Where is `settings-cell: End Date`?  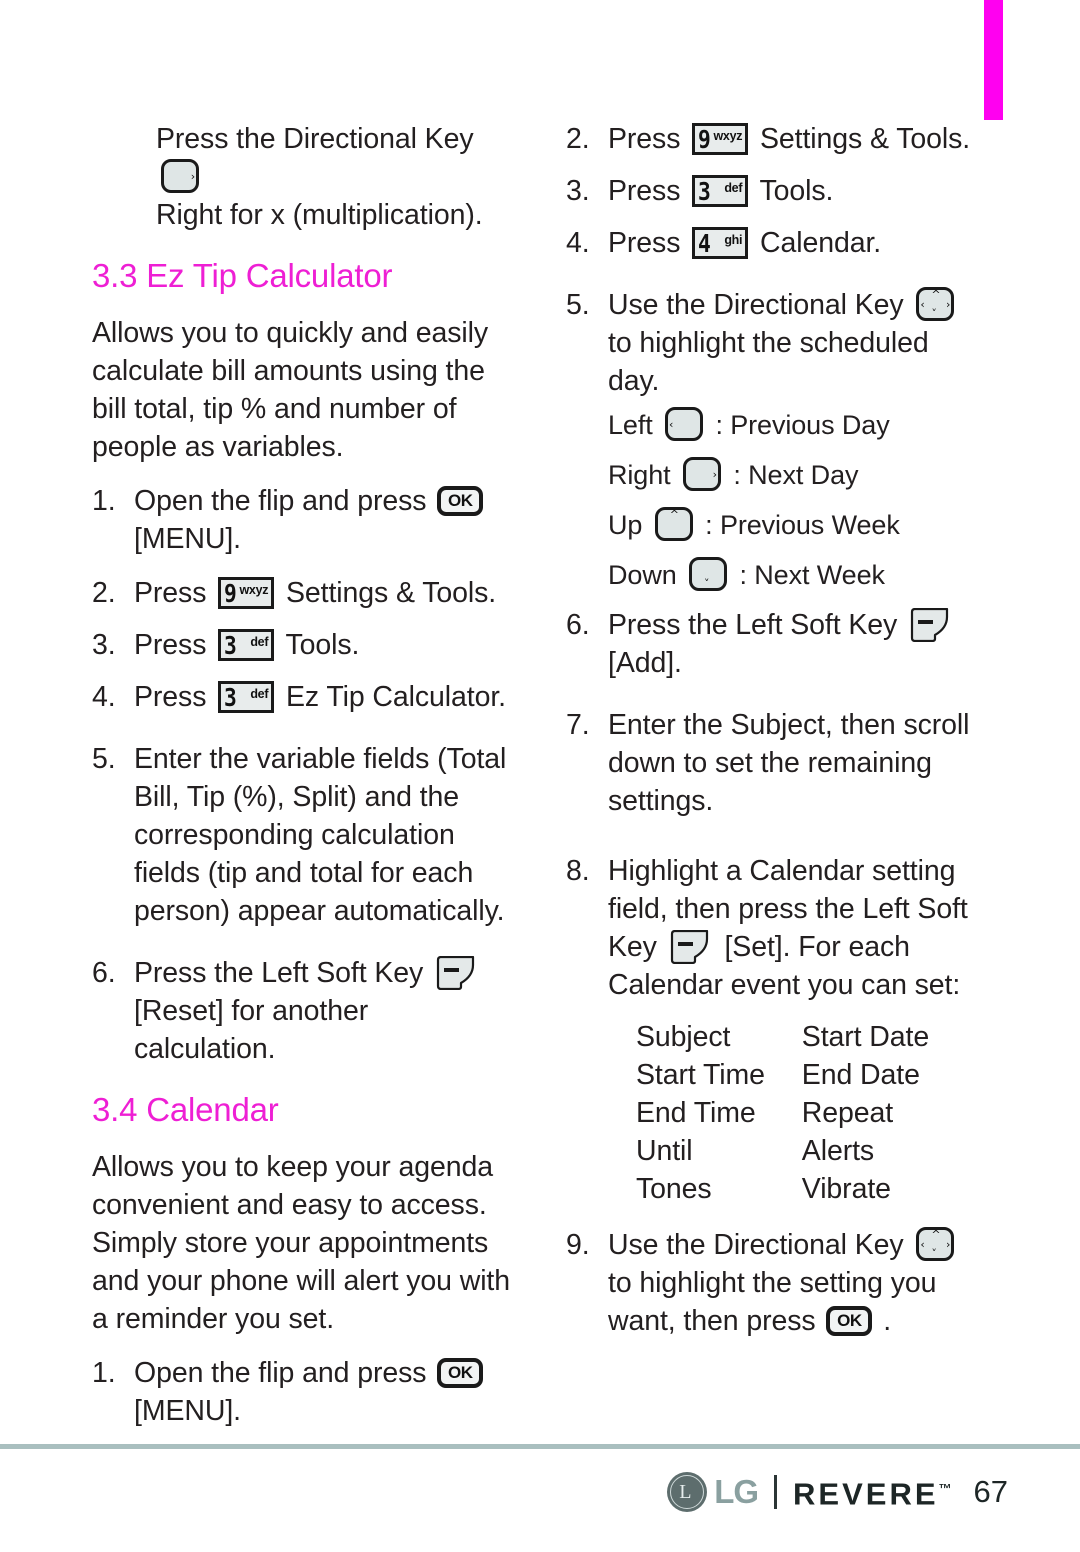
settings-cell: End Date is located at coordinates (860, 1075).